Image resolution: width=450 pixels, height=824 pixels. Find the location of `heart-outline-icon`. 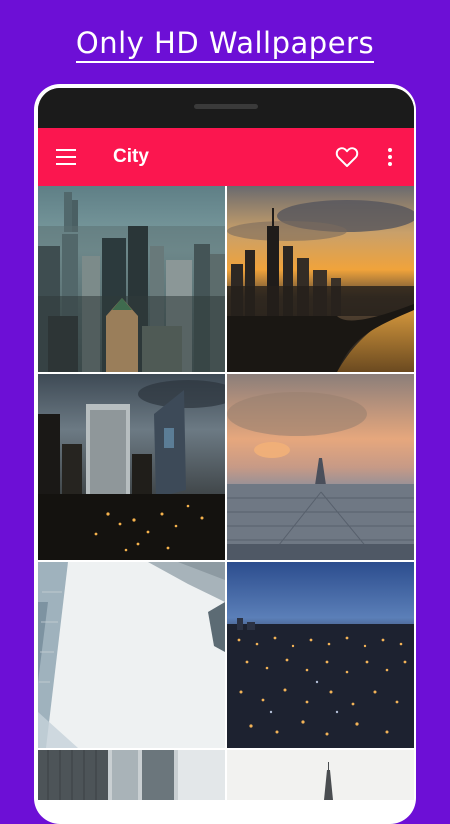

heart-outline-icon is located at coordinates (347, 157).